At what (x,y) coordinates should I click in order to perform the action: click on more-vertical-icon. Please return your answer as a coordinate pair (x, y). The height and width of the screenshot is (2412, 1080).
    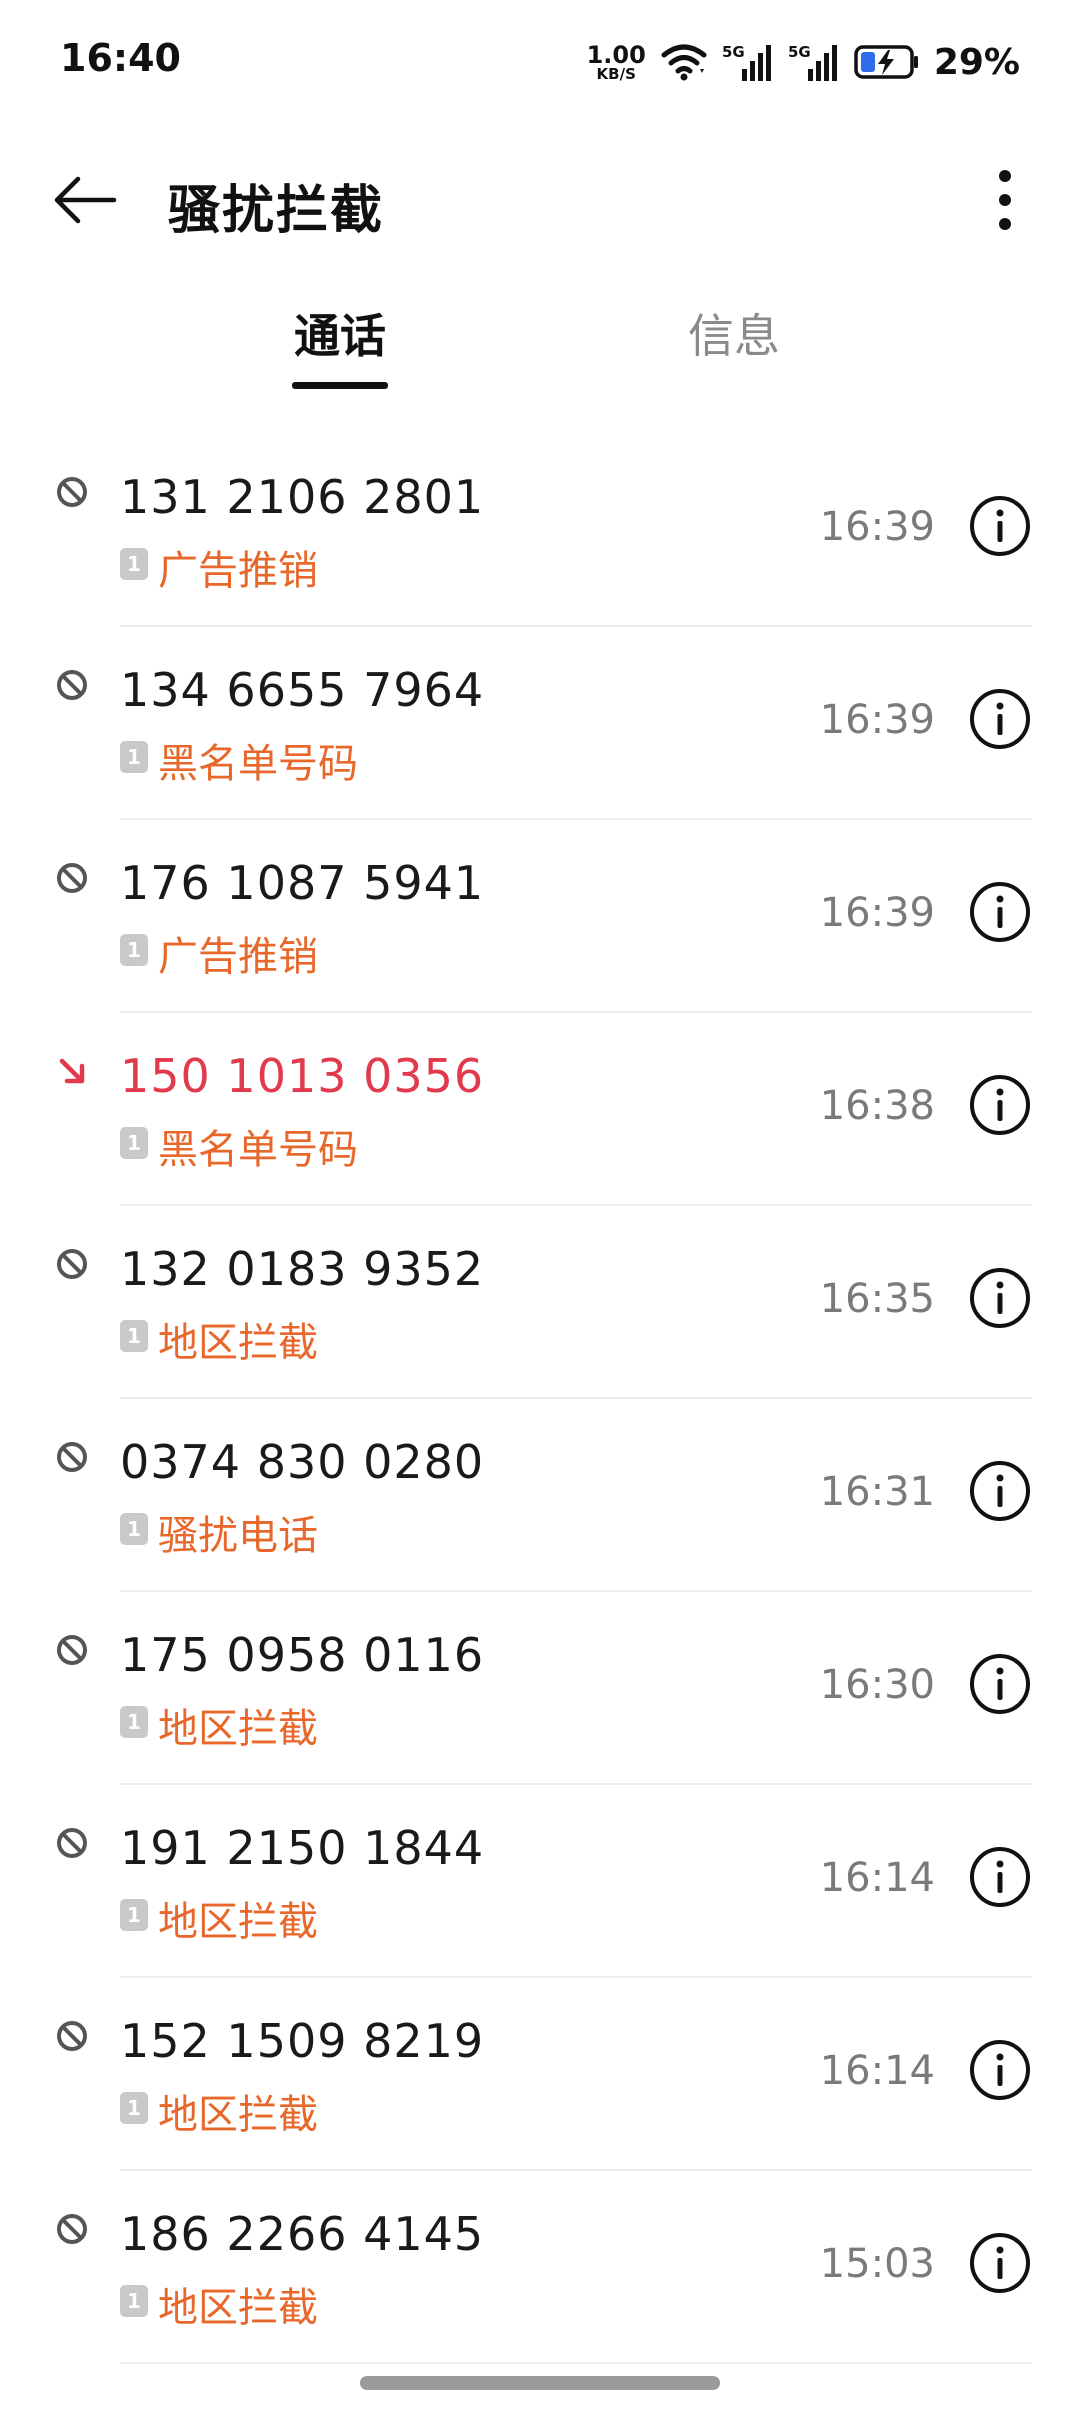
    Looking at the image, I should click on (1005, 200).